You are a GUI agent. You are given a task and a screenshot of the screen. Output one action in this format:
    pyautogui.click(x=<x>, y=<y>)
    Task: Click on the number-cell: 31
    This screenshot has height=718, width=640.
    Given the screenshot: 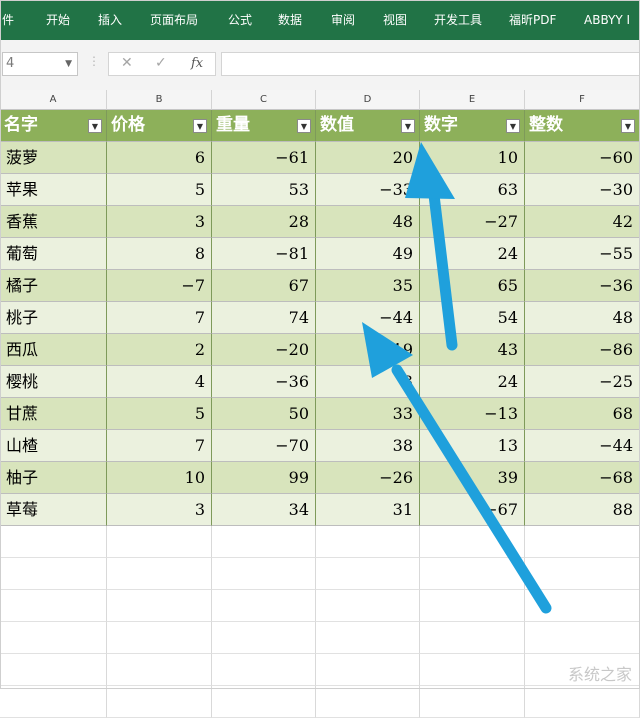 What is the action you would take?
    pyautogui.click(x=368, y=510)
    